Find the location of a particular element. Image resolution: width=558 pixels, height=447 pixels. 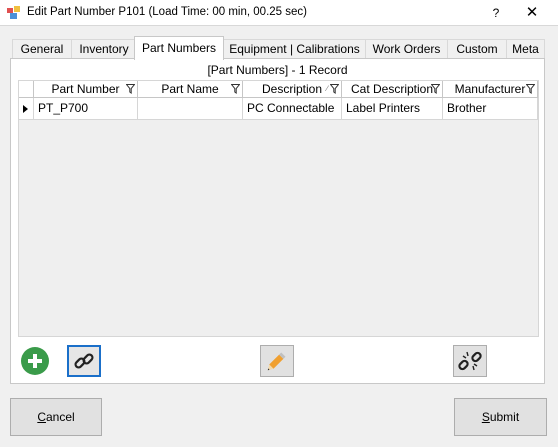

tab-work-orders: Work Orders is located at coordinates (406, 49).